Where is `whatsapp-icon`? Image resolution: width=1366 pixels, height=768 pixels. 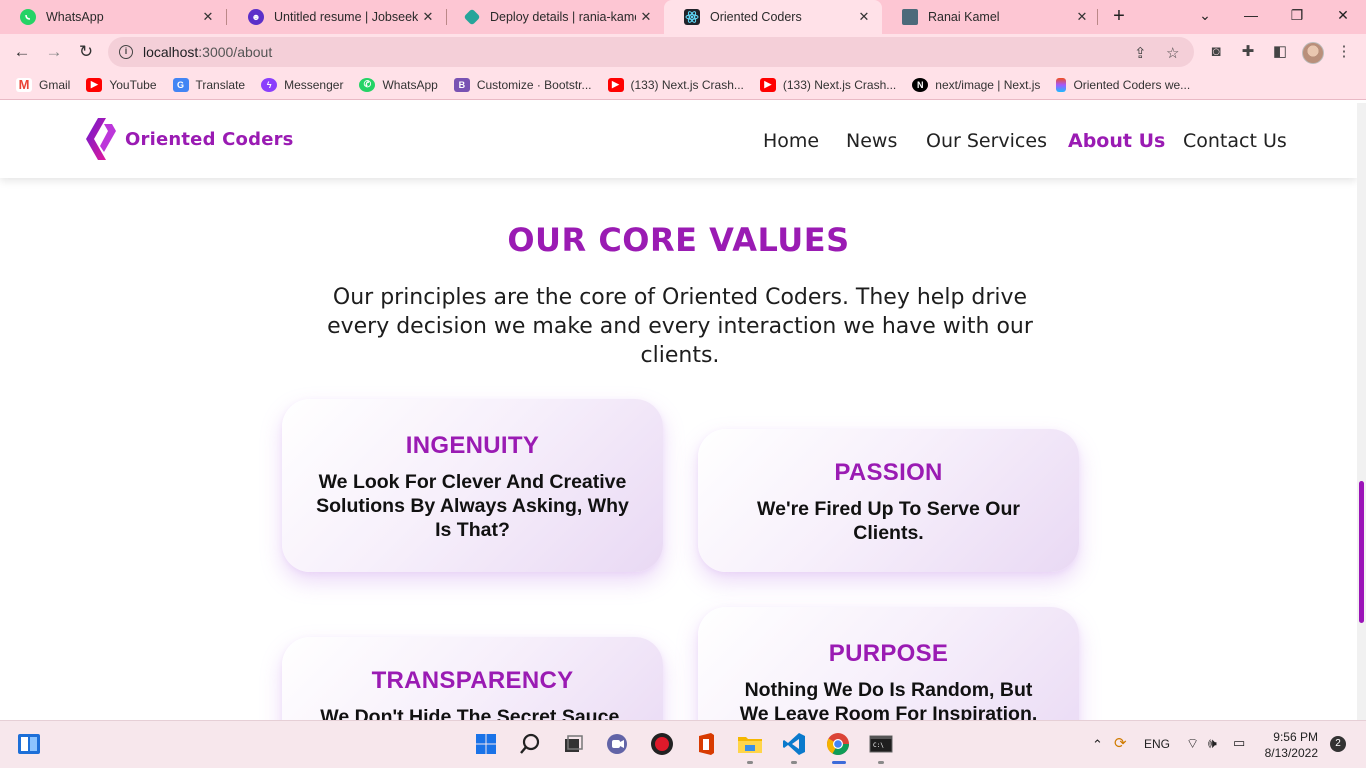 whatsapp-icon is located at coordinates (28, 17).